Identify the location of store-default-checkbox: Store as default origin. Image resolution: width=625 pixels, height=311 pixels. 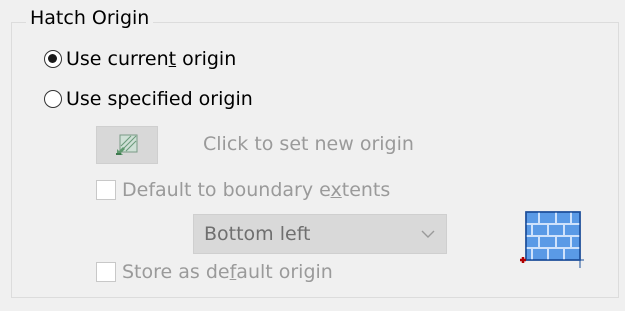
(214, 272).